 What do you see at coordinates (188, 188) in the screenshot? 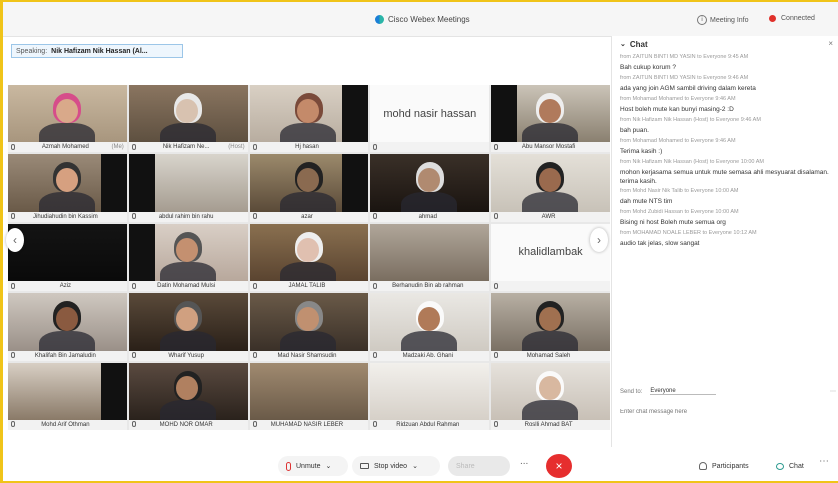
I see `participant-tile: abdul rahim bin rahu` at bounding box center [188, 188].